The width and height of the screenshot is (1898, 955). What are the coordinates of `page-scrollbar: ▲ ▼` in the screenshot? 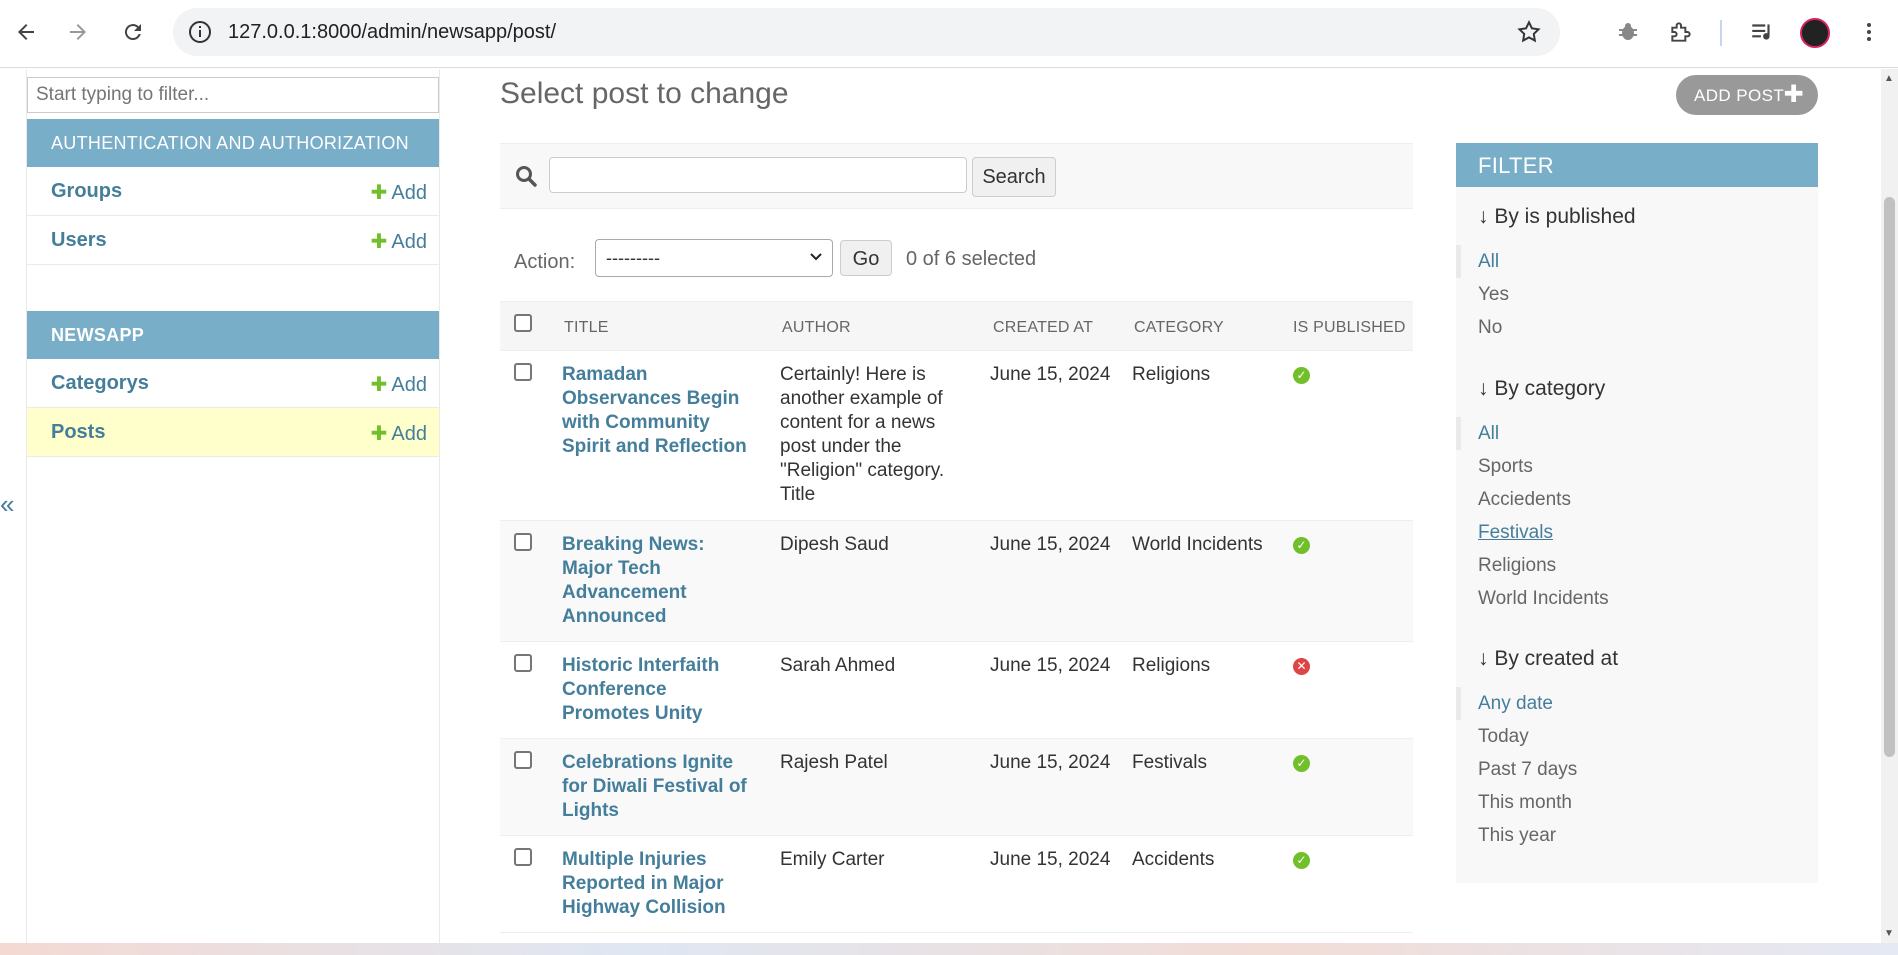 It's located at (1889, 506).